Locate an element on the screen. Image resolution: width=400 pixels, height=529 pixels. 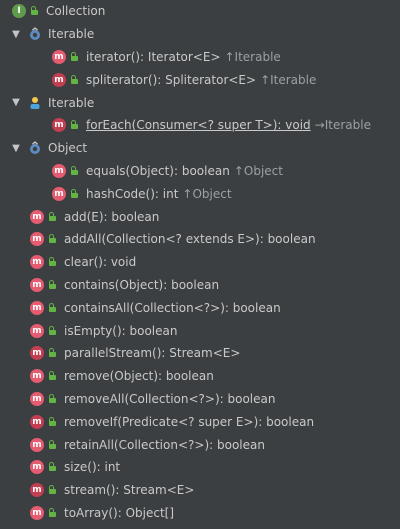
tree-group-iterable-implemented: ▼ Iterable is located at coordinates (200, 102).